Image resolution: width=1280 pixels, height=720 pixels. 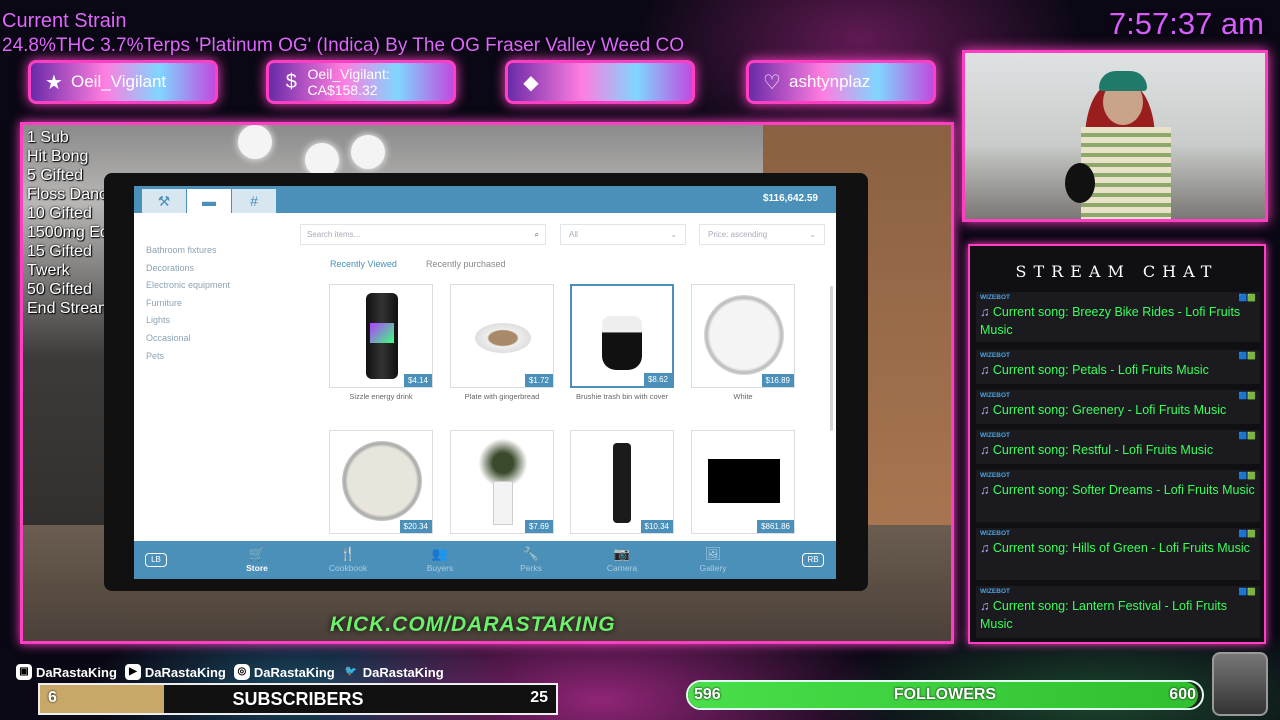 I want to click on followers-label: FOLLOWERS, so click(x=945, y=694).